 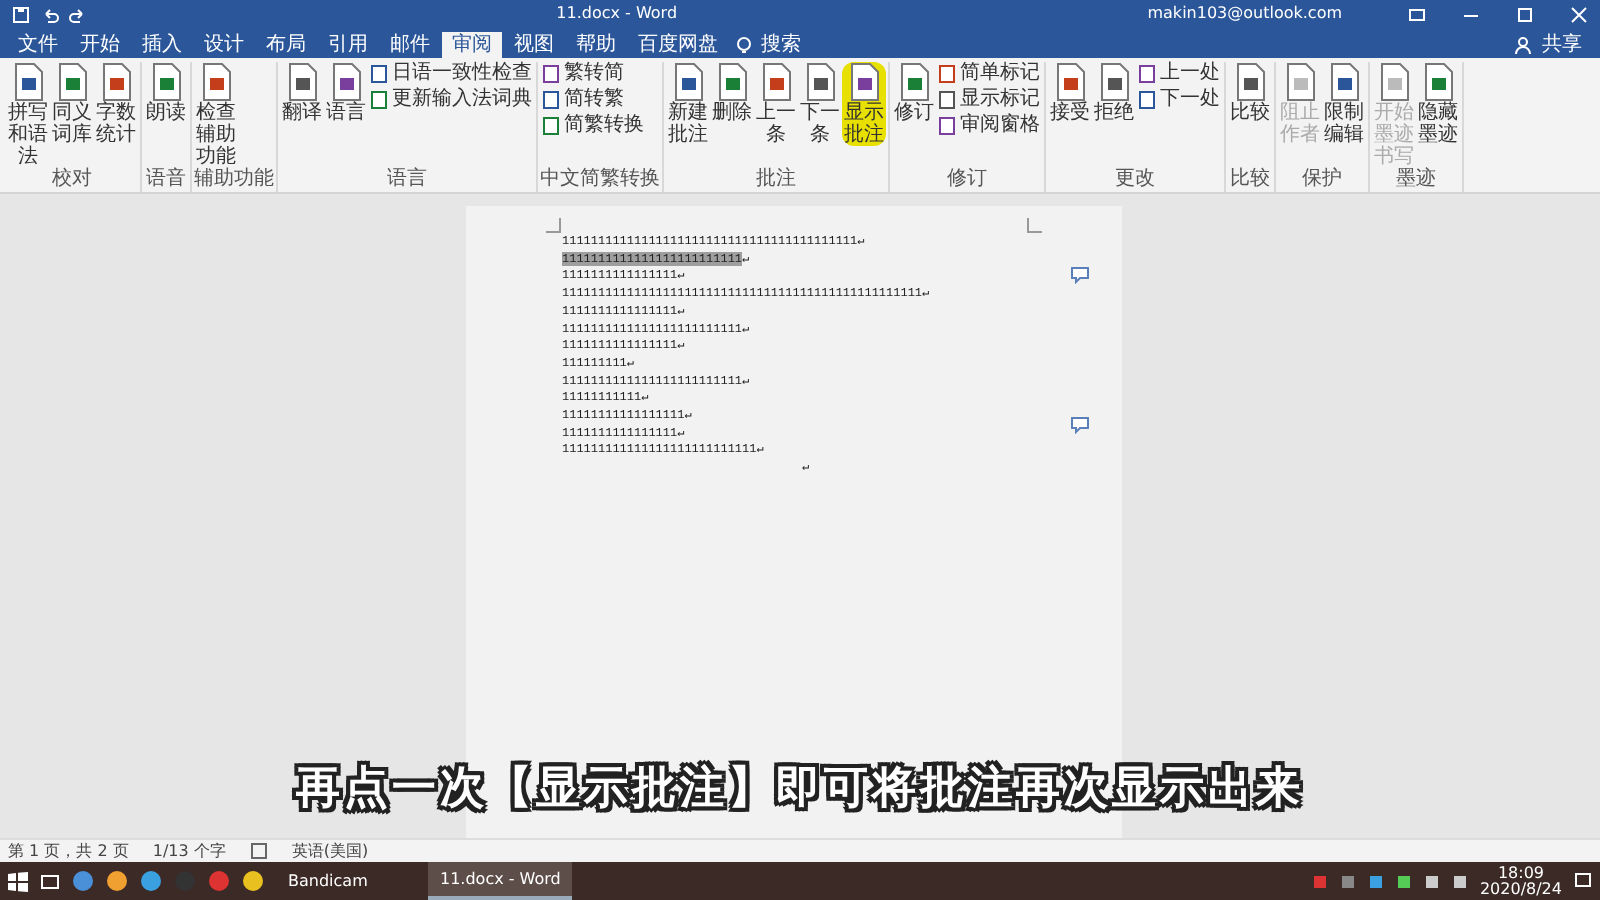 I want to click on ribbon-button: 下一处, so click(x=1179, y=100).